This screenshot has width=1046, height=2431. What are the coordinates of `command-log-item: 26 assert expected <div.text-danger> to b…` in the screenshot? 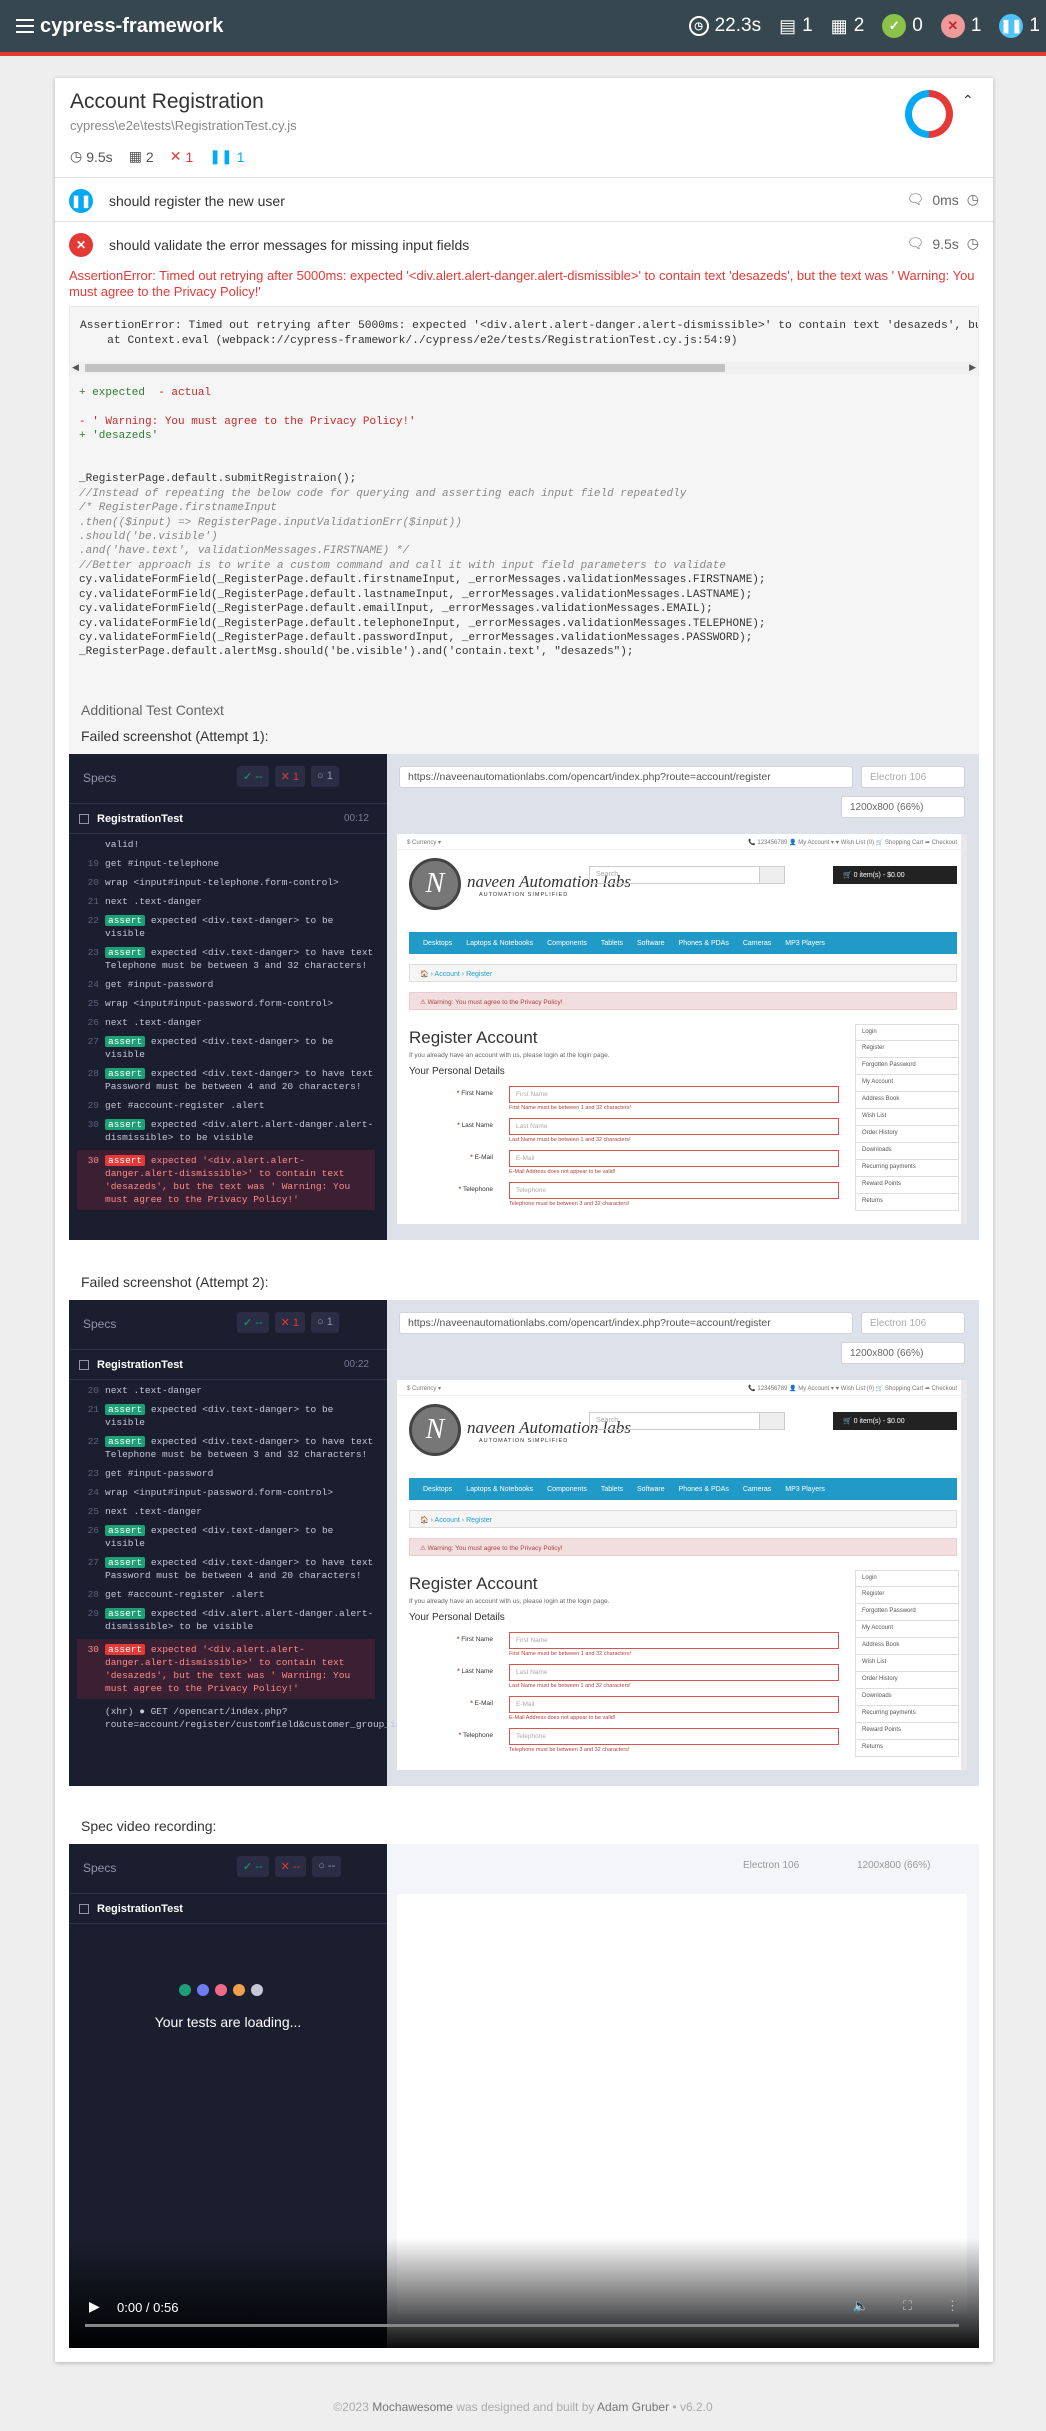 It's located at (228, 1537).